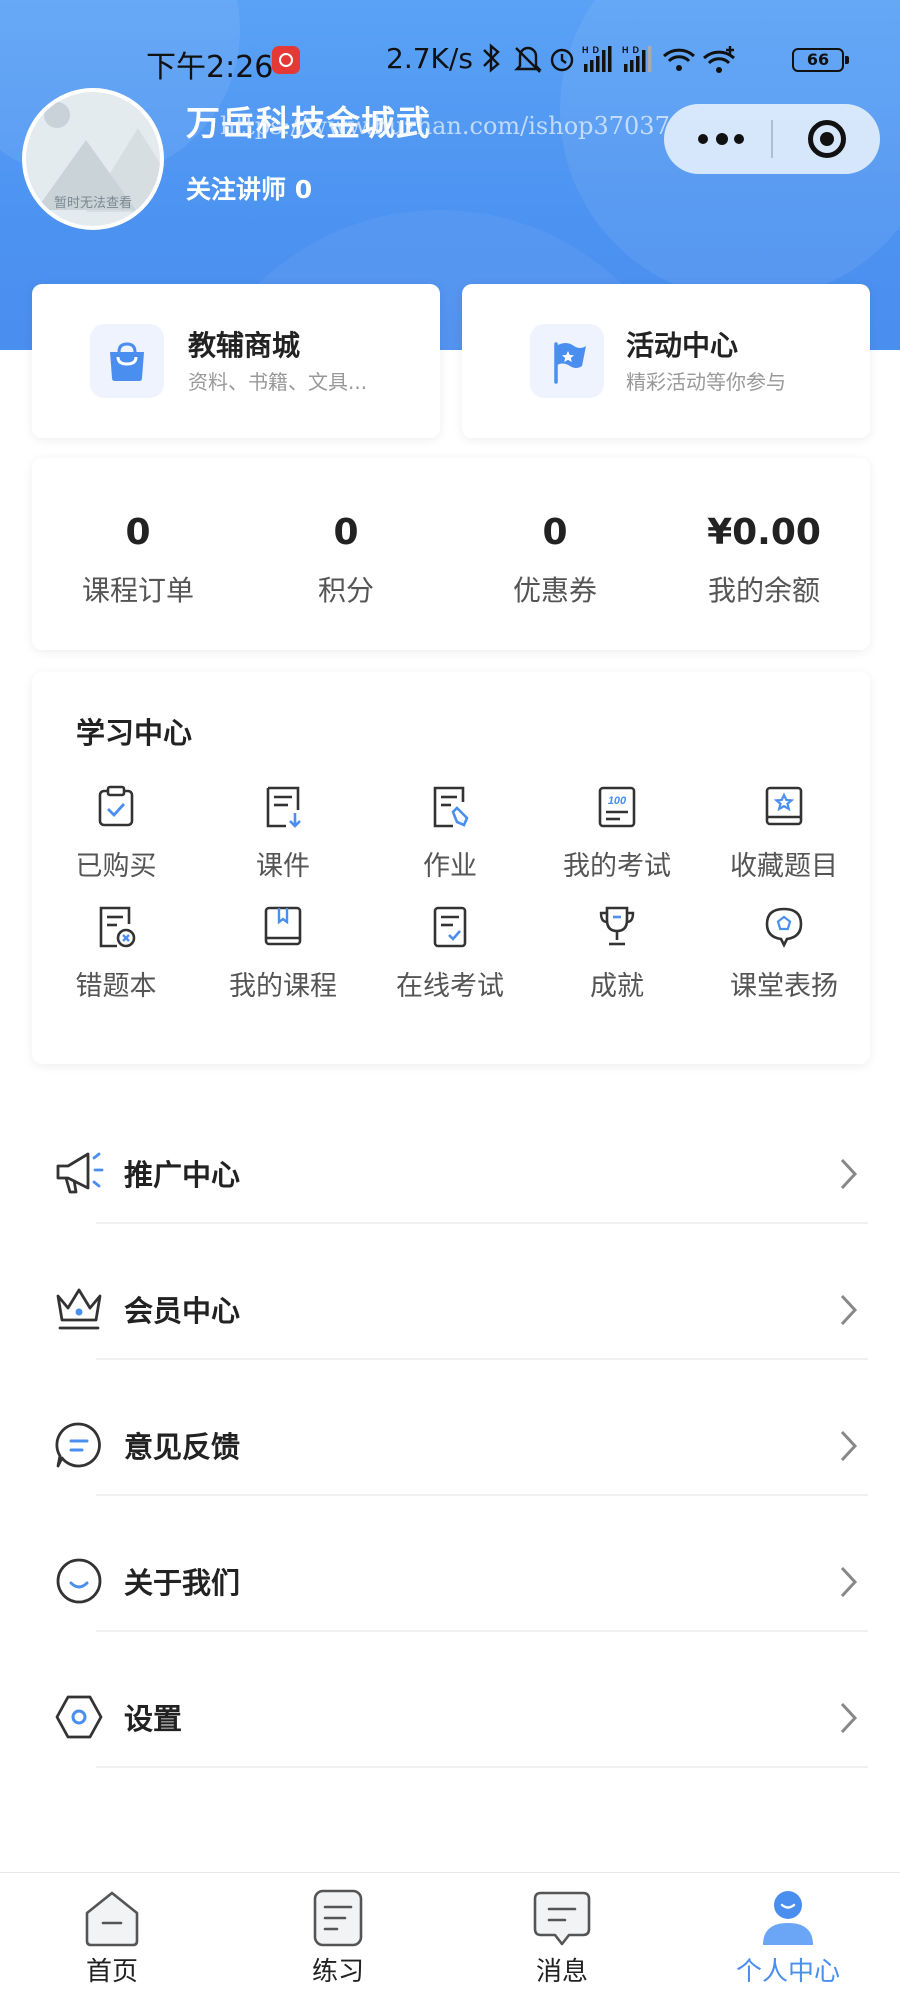 This screenshot has width=900, height=2000. I want to click on study-center-title: 学习中心, so click(134, 733).